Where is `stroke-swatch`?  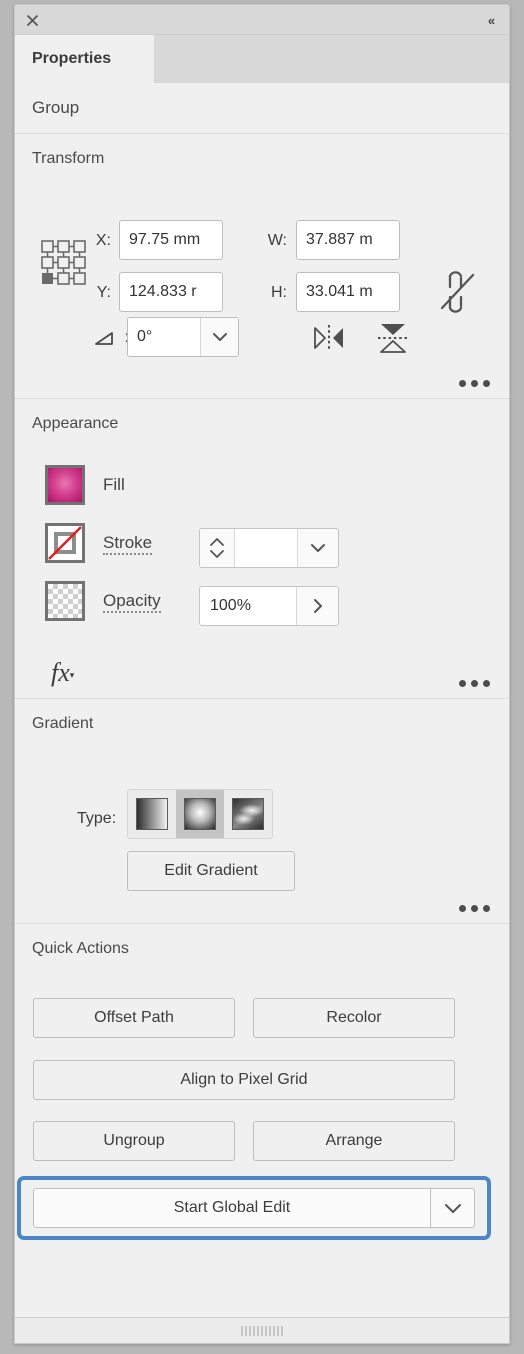
stroke-swatch is located at coordinates (65, 543).